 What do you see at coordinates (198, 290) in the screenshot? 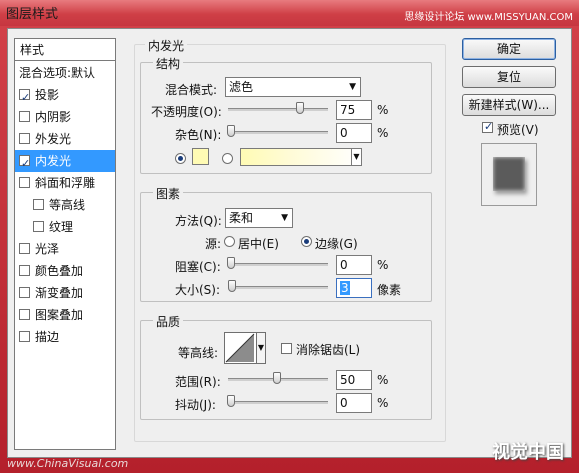
I see `size-label: 大小(S):` at bounding box center [198, 290].